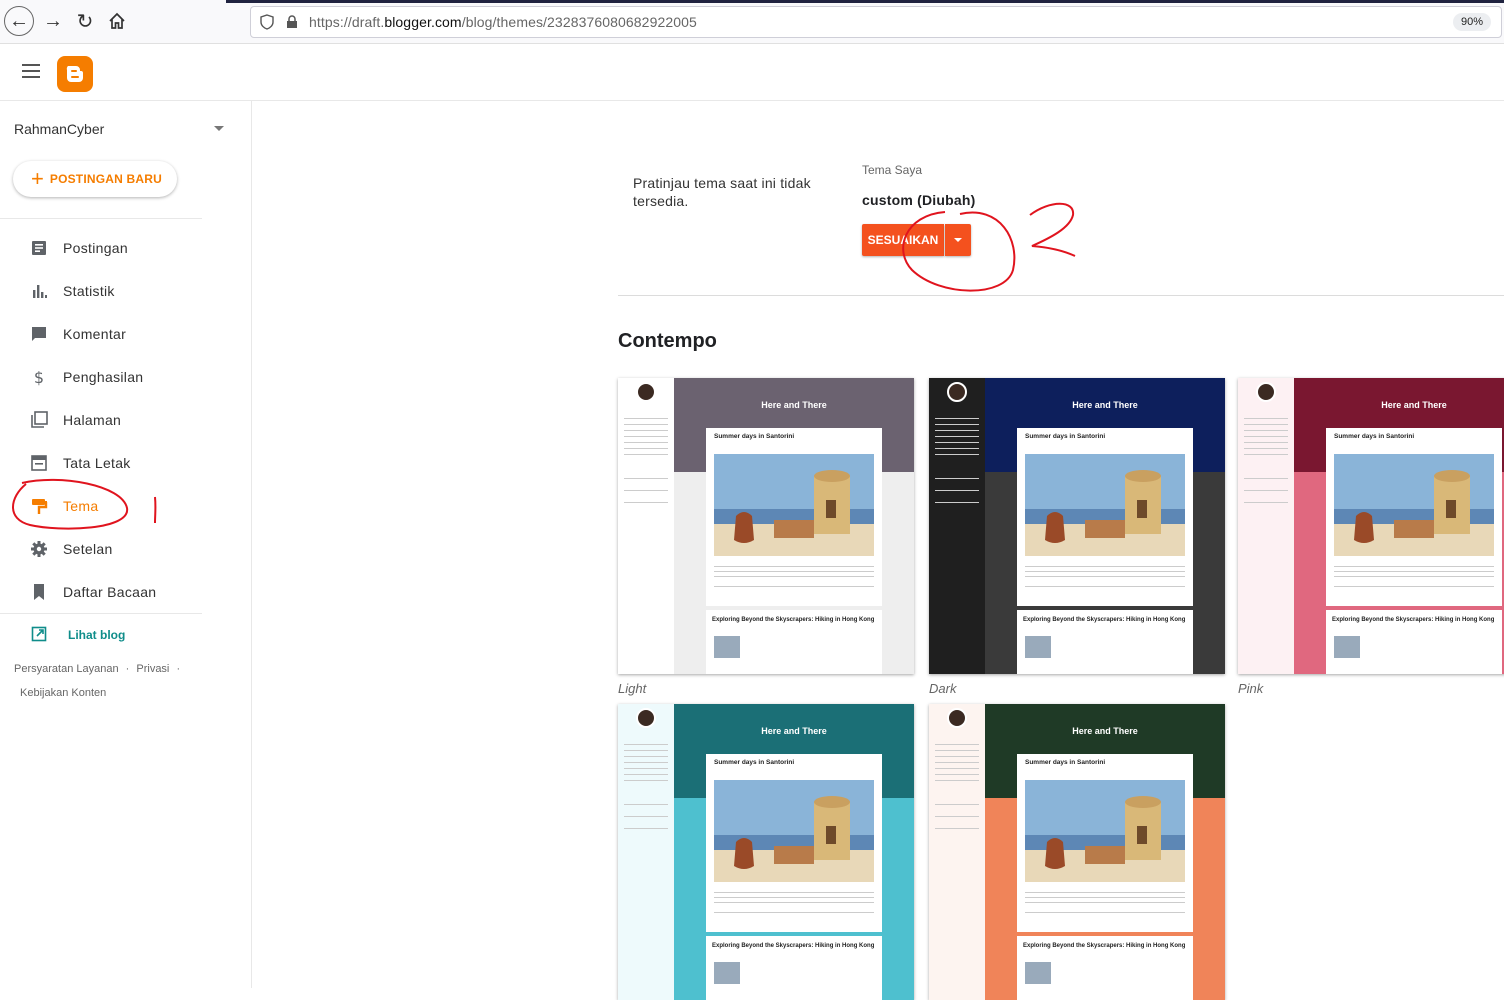 This screenshot has height=1000, width=1504. What do you see at coordinates (865, 1) in the screenshot?
I see `tab-strip` at bounding box center [865, 1].